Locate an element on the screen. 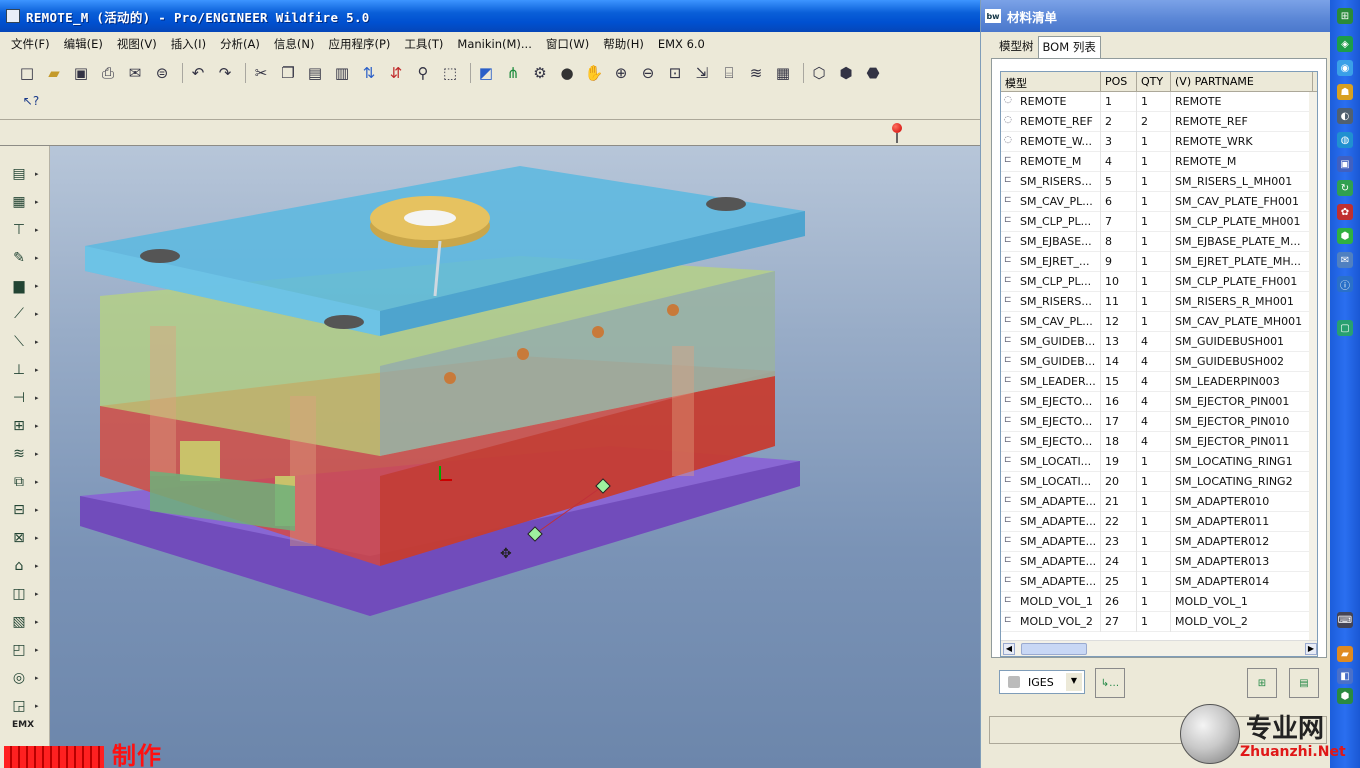  table-row: ◌ REMOTE 1 1 REMOTE is located at coordinates (1159, 102).